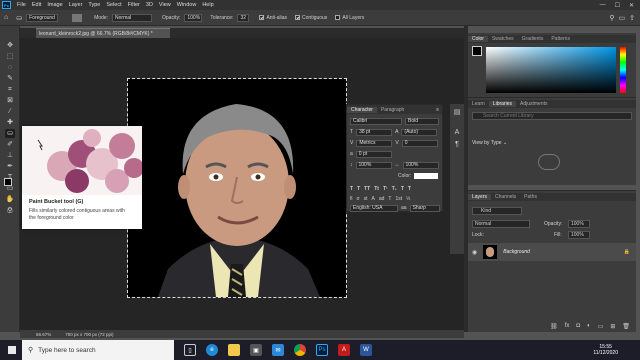 Image resolution: width=640 pixels, height=360 pixels. I want to click on hue-slider, so click(623, 70).